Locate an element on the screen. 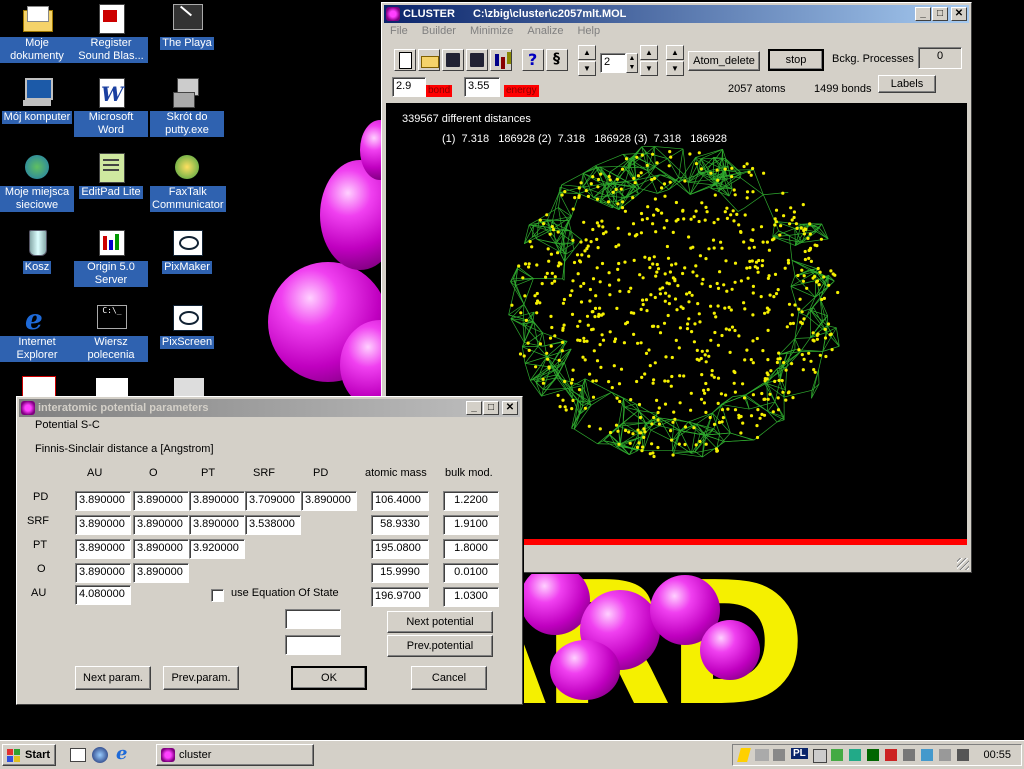 Image resolution: width=1024 pixels, height=769 pixels. param-field: 4.080000 is located at coordinates (103, 595).